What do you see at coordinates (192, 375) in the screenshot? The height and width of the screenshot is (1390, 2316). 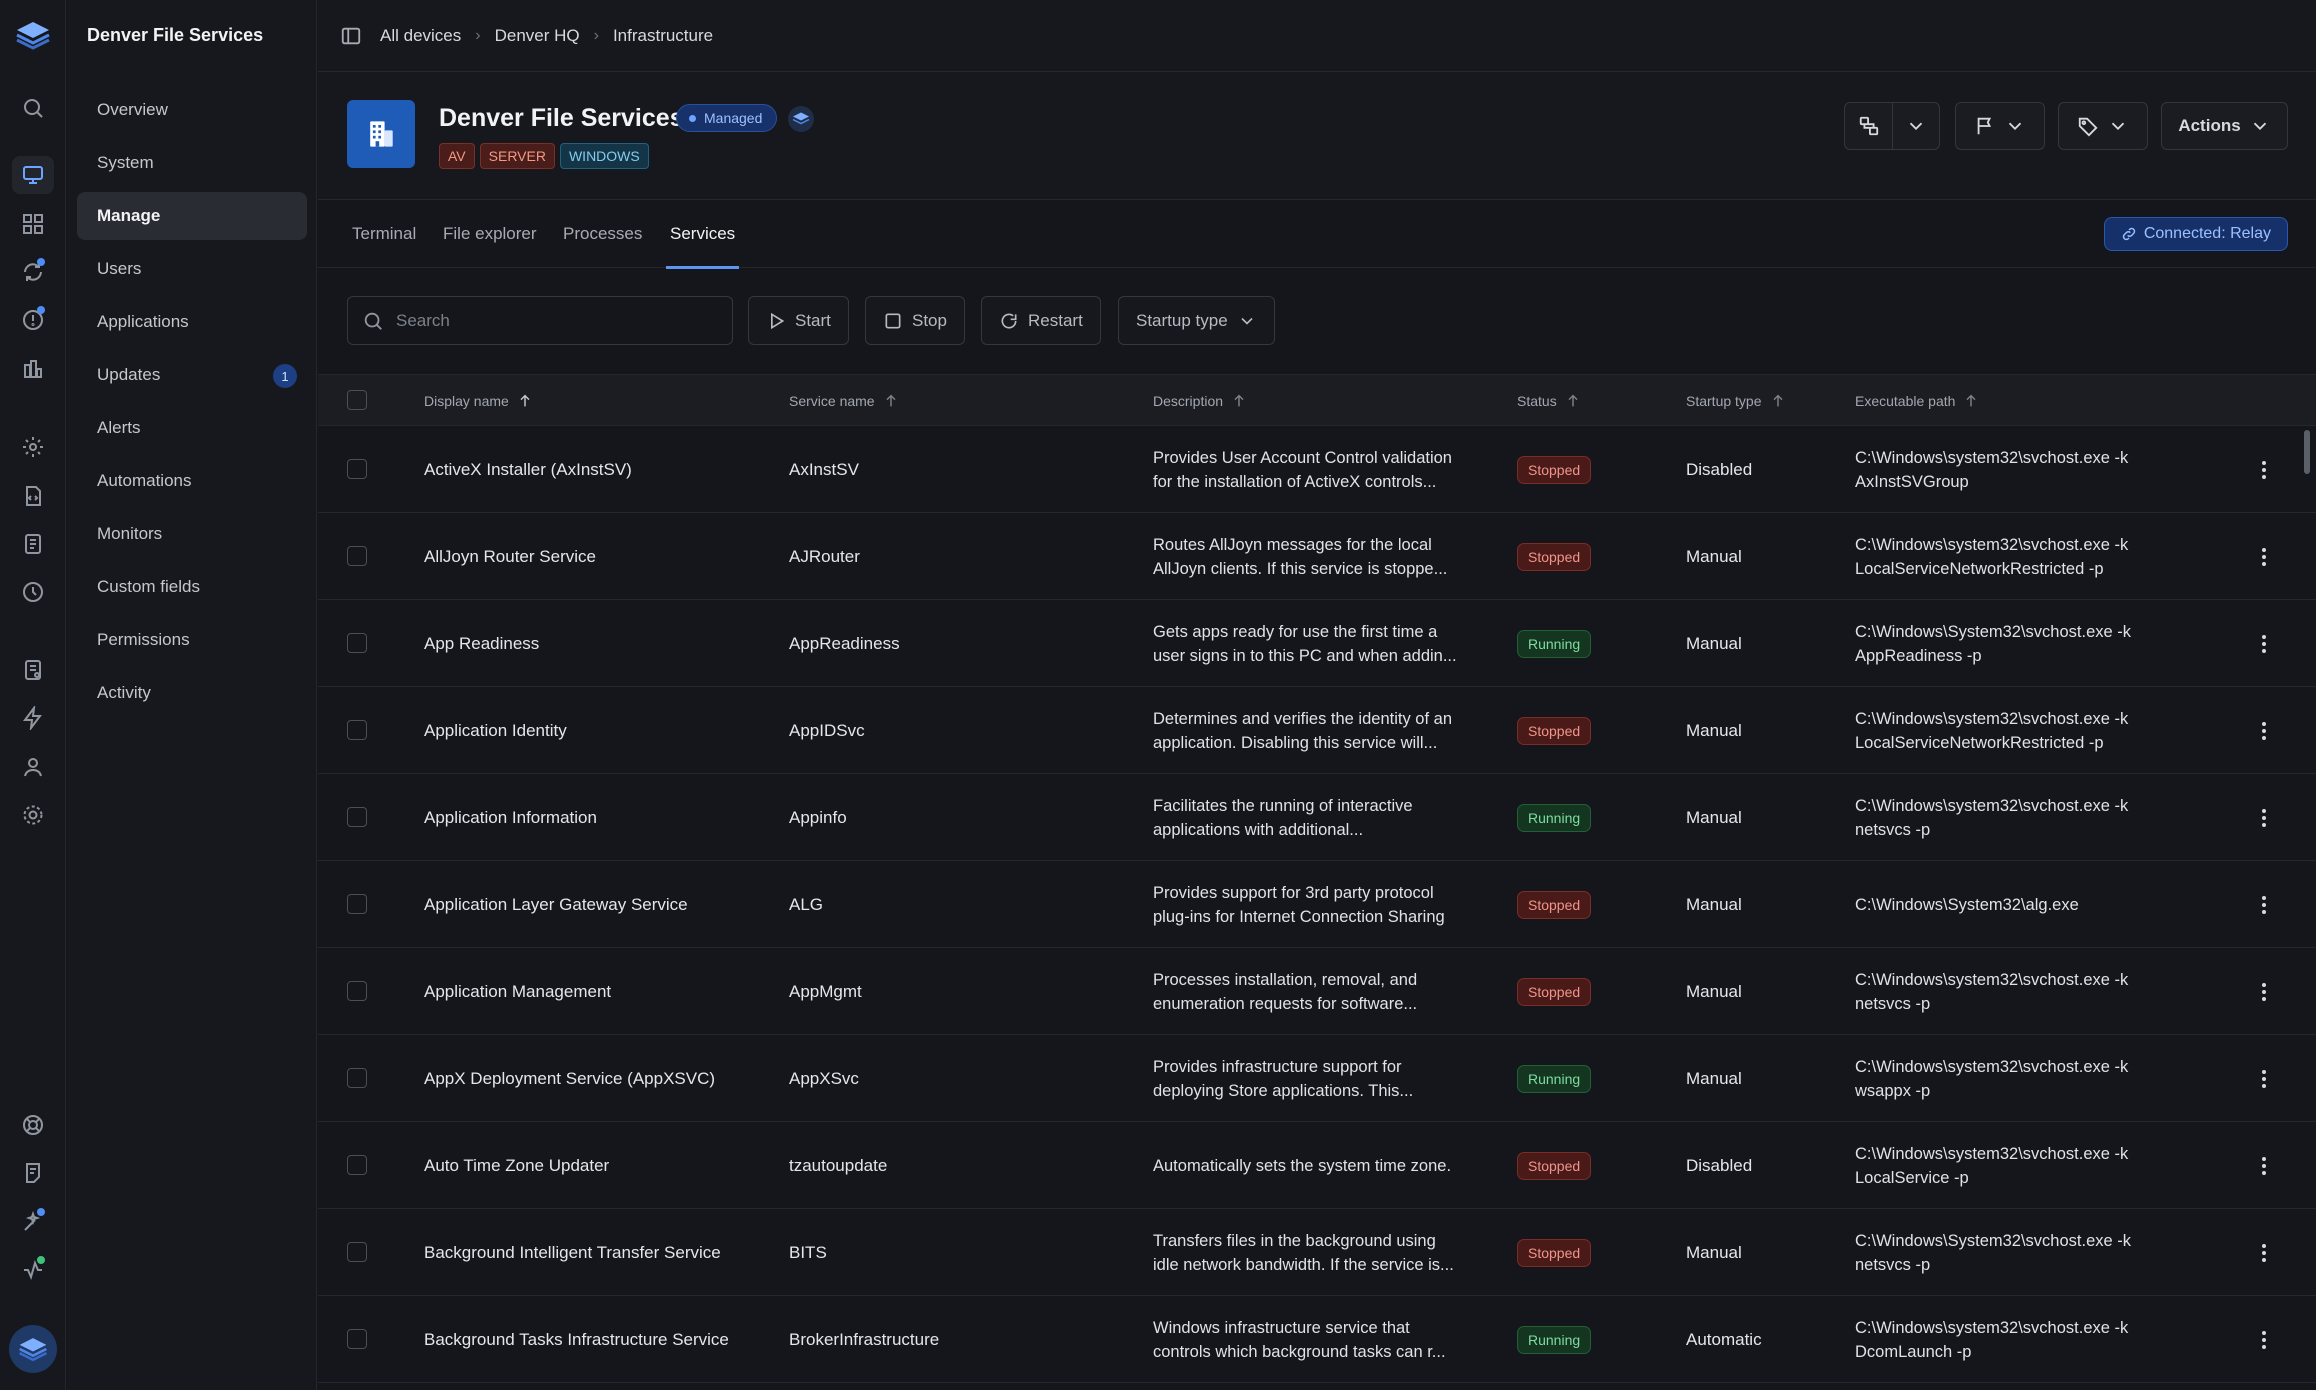 I see `nav-item-updates: Updates 1` at bounding box center [192, 375].